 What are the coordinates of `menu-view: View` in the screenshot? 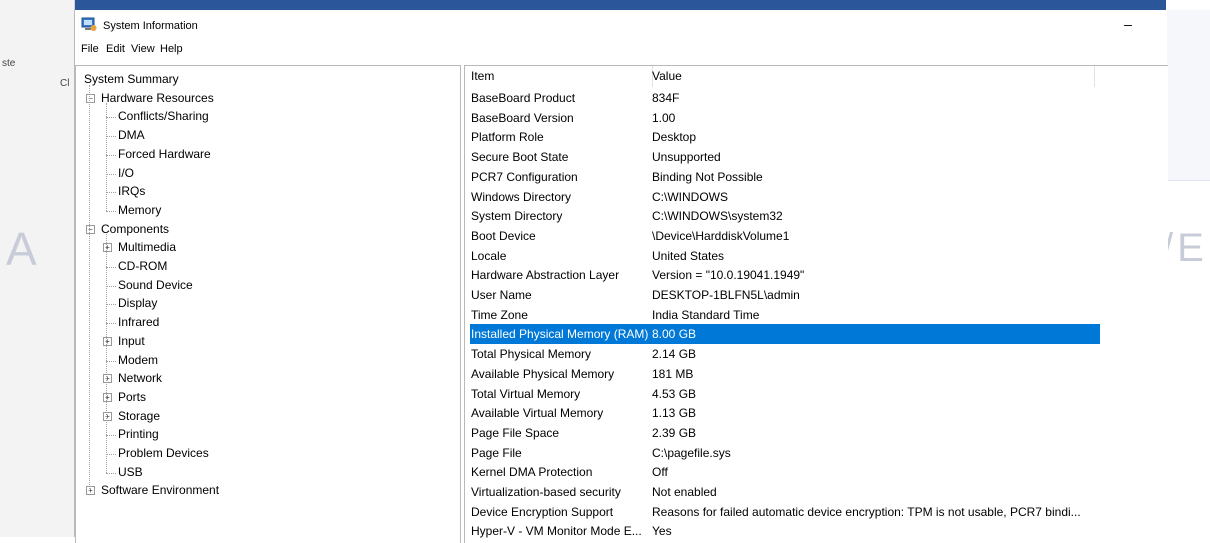 It's located at (143, 49).